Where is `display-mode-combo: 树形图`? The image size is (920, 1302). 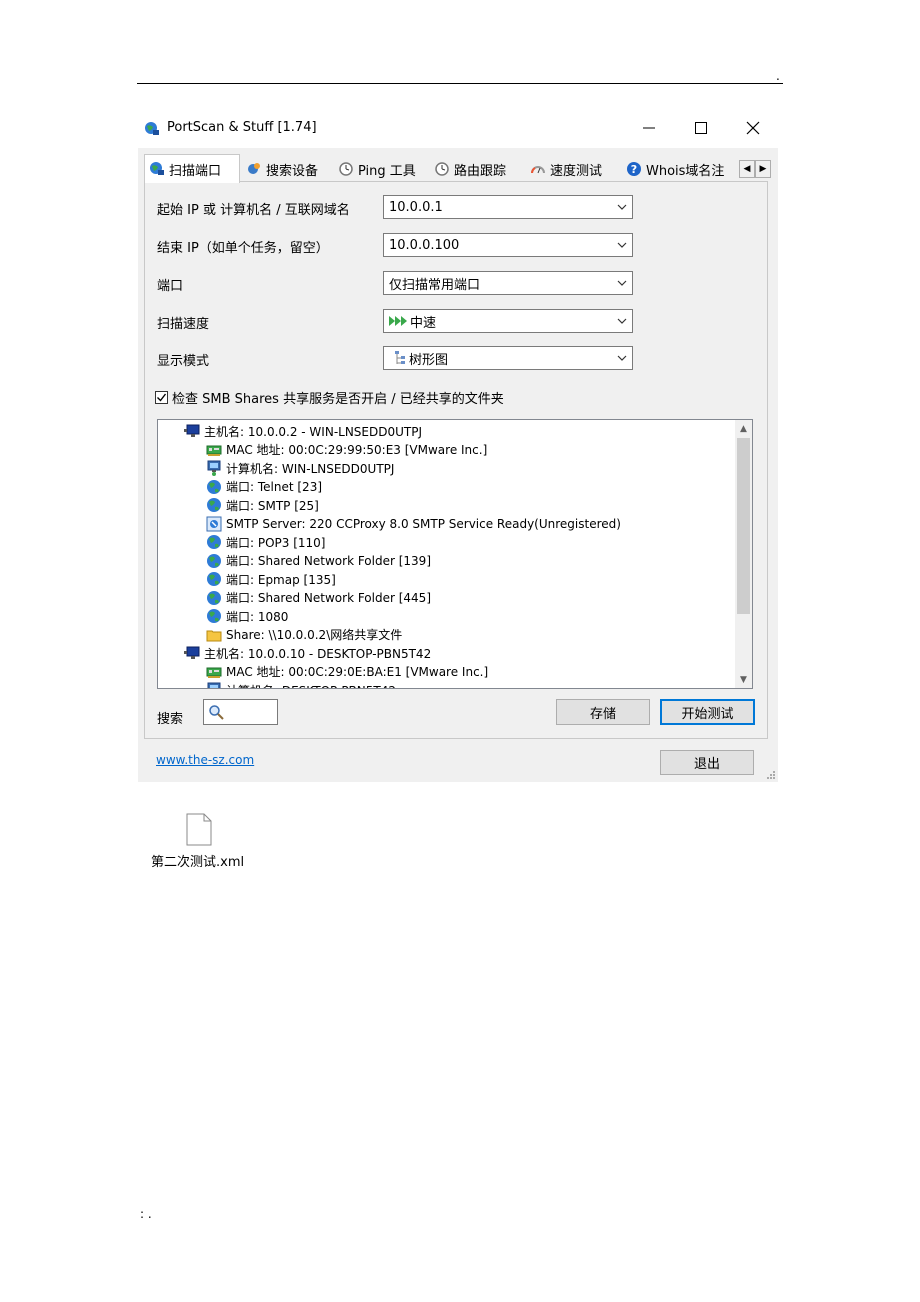
display-mode-combo: 树形图 is located at coordinates (508, 358).